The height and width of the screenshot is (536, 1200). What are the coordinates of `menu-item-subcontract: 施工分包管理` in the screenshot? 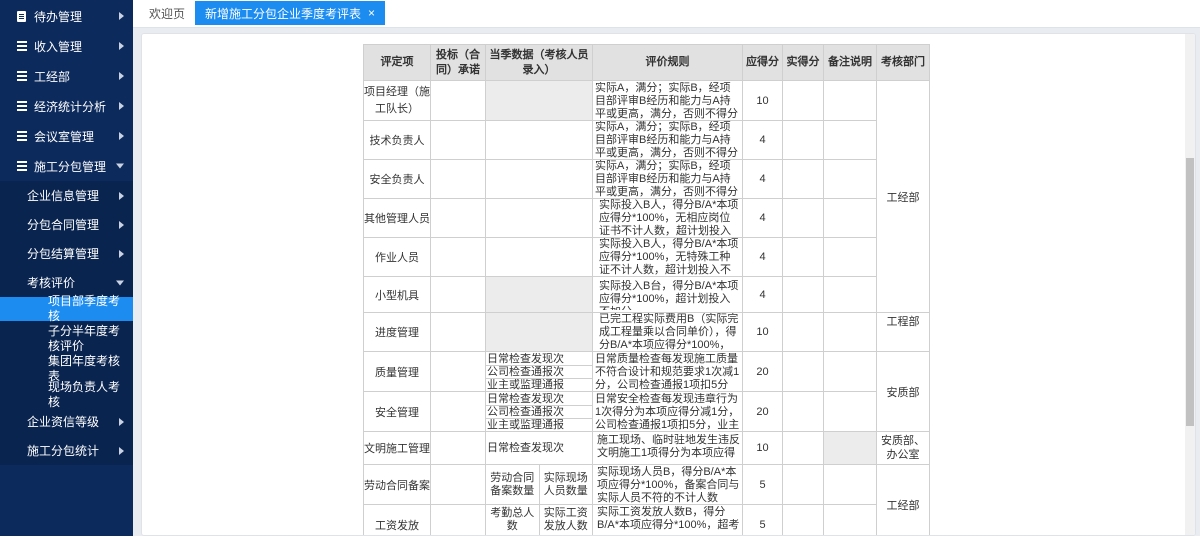 It's located at (66, 166).